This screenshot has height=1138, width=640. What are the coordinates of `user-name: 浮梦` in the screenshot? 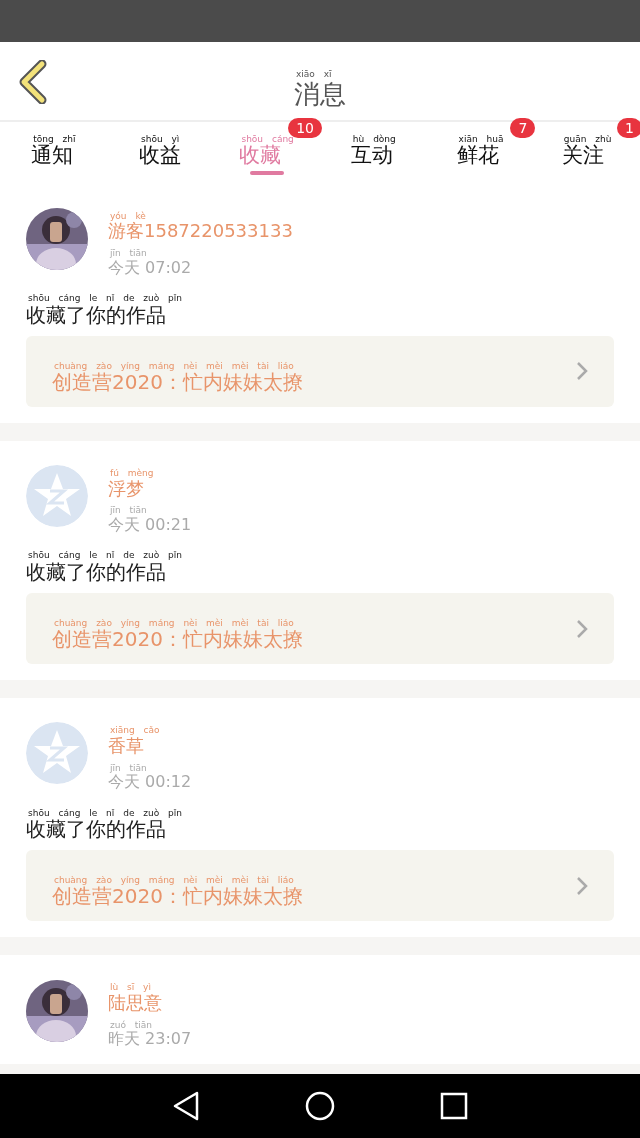 It's located at (126, 488).